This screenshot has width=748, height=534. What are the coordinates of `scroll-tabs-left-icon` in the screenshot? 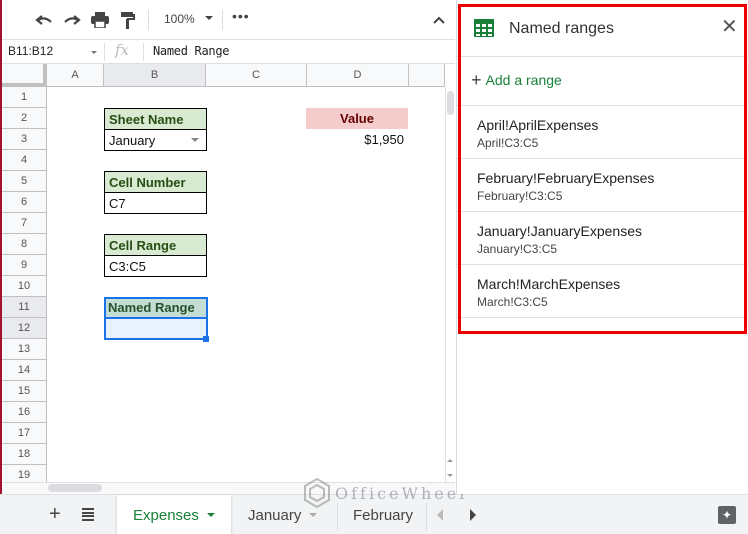 It's located at (440, 515).